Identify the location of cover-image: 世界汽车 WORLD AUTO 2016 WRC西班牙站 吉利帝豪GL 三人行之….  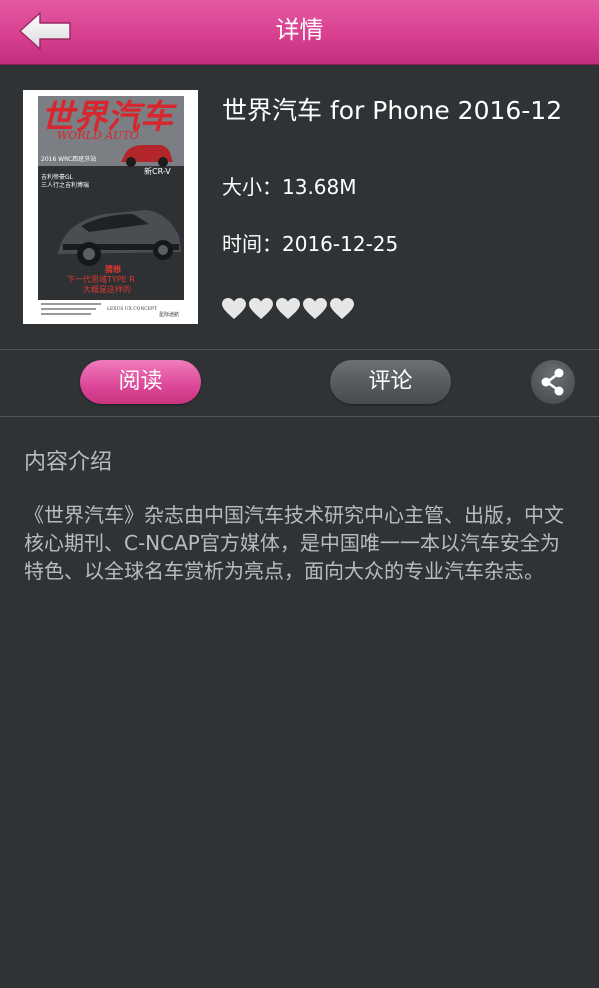
(110, 207).